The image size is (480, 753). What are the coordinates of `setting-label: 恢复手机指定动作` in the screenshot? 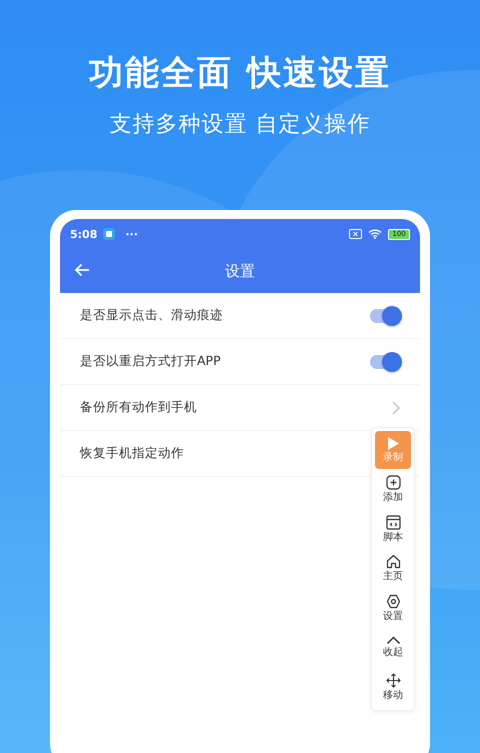 It's located at (132, 453).